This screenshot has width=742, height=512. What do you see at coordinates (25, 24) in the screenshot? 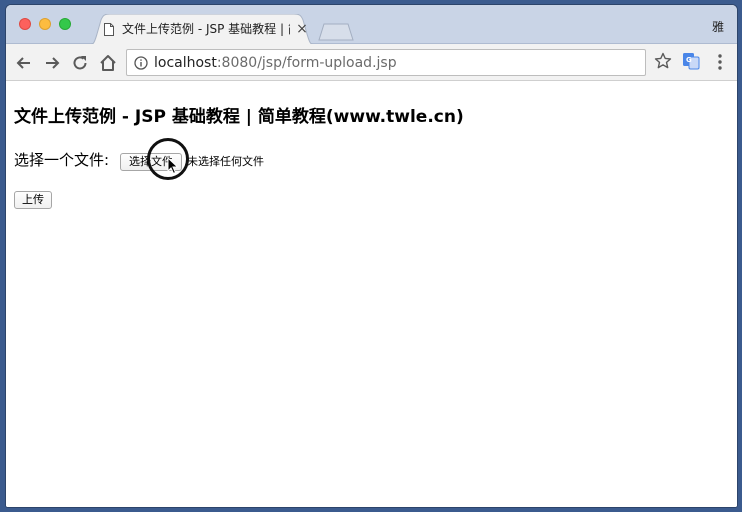
I see `window-close-button` at bounding box center [25, 24].